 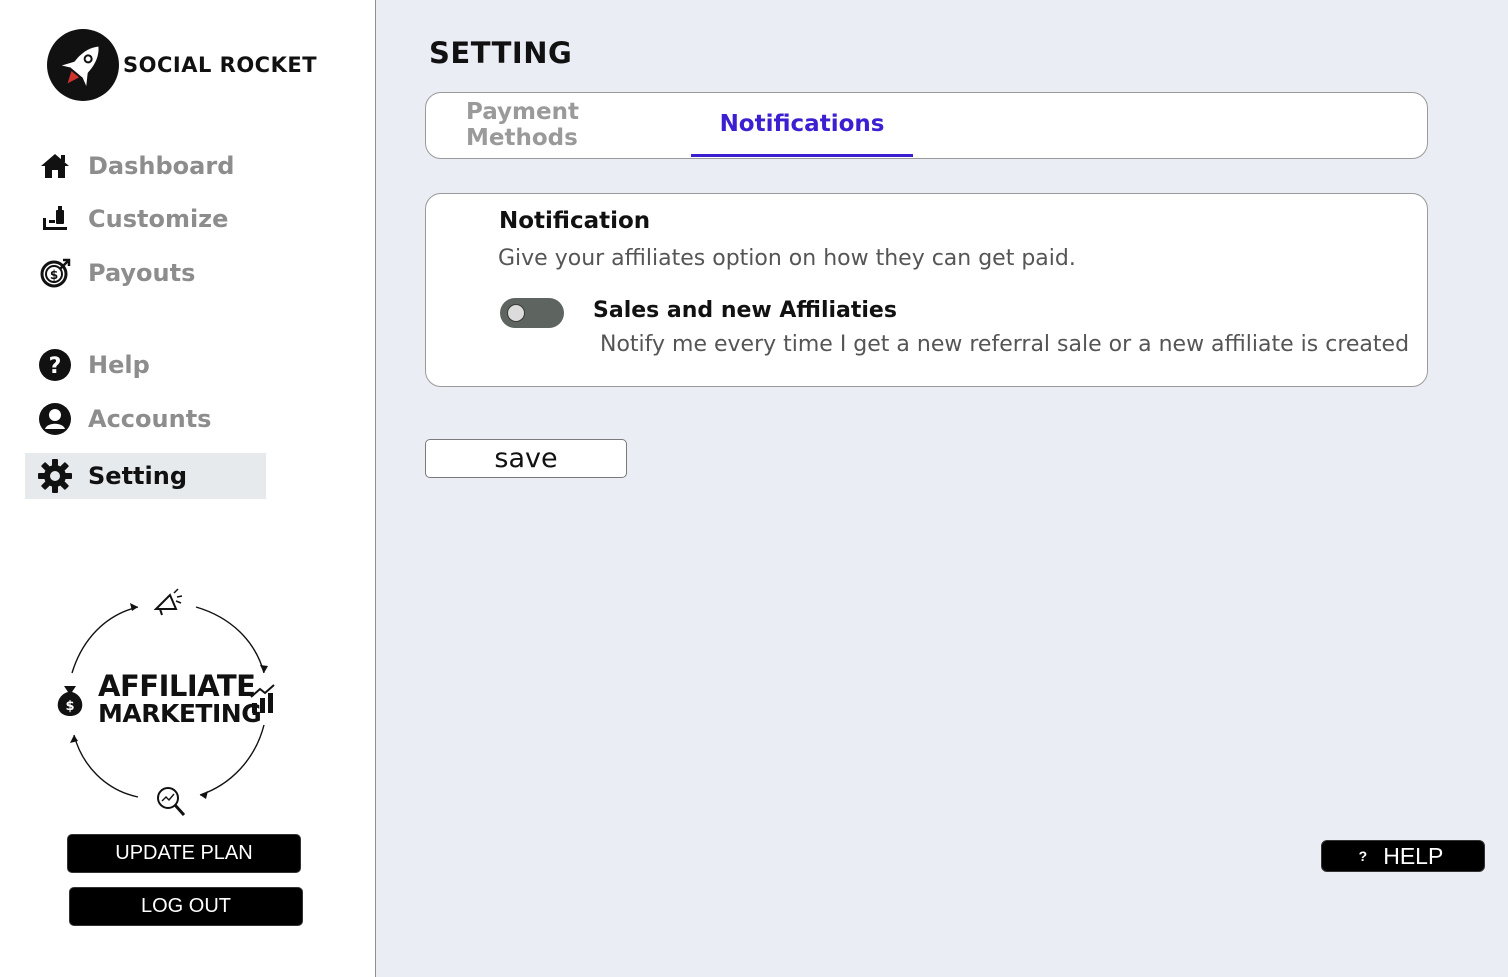 What do you see at coordinates (171, 802) in the screenshot?
I see `magnifier-icon` at bounding box center [171, 802].